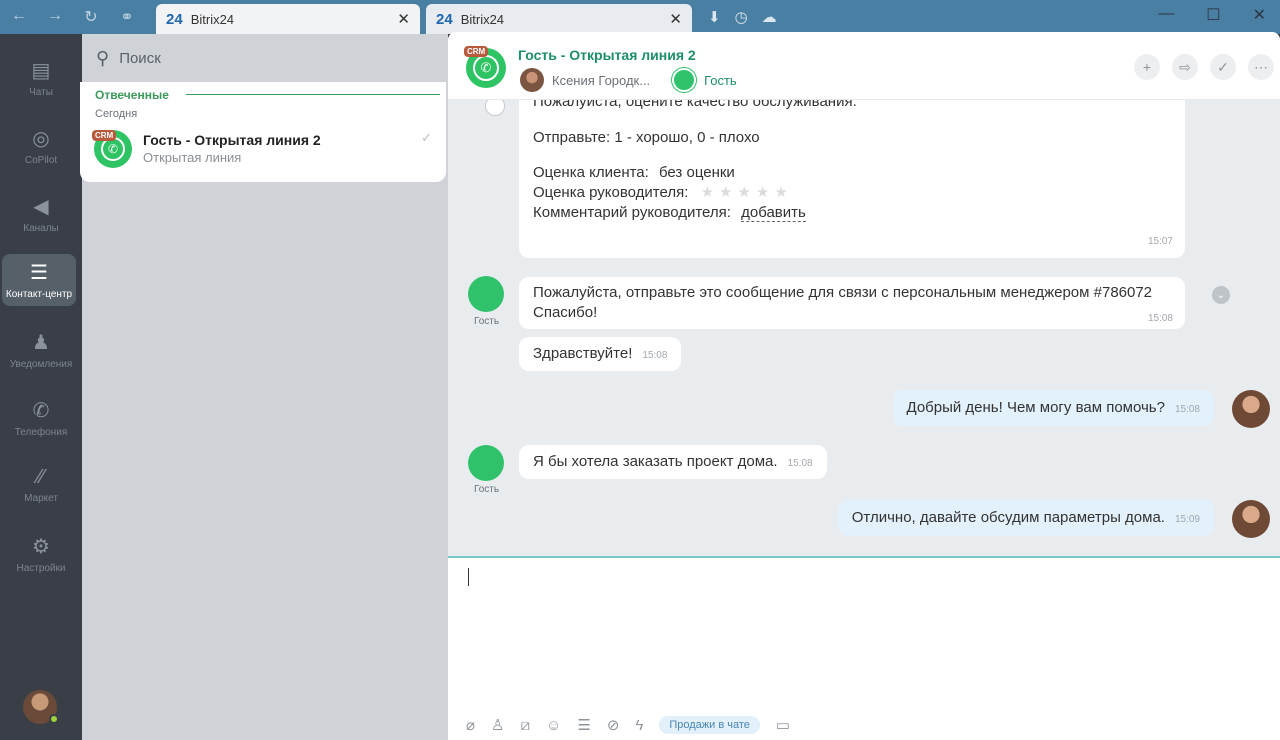 Image resolution: width=1280 pixels, height=740 pixels. I want to click on finish-check-icon: ✓, so click(1223, 67).